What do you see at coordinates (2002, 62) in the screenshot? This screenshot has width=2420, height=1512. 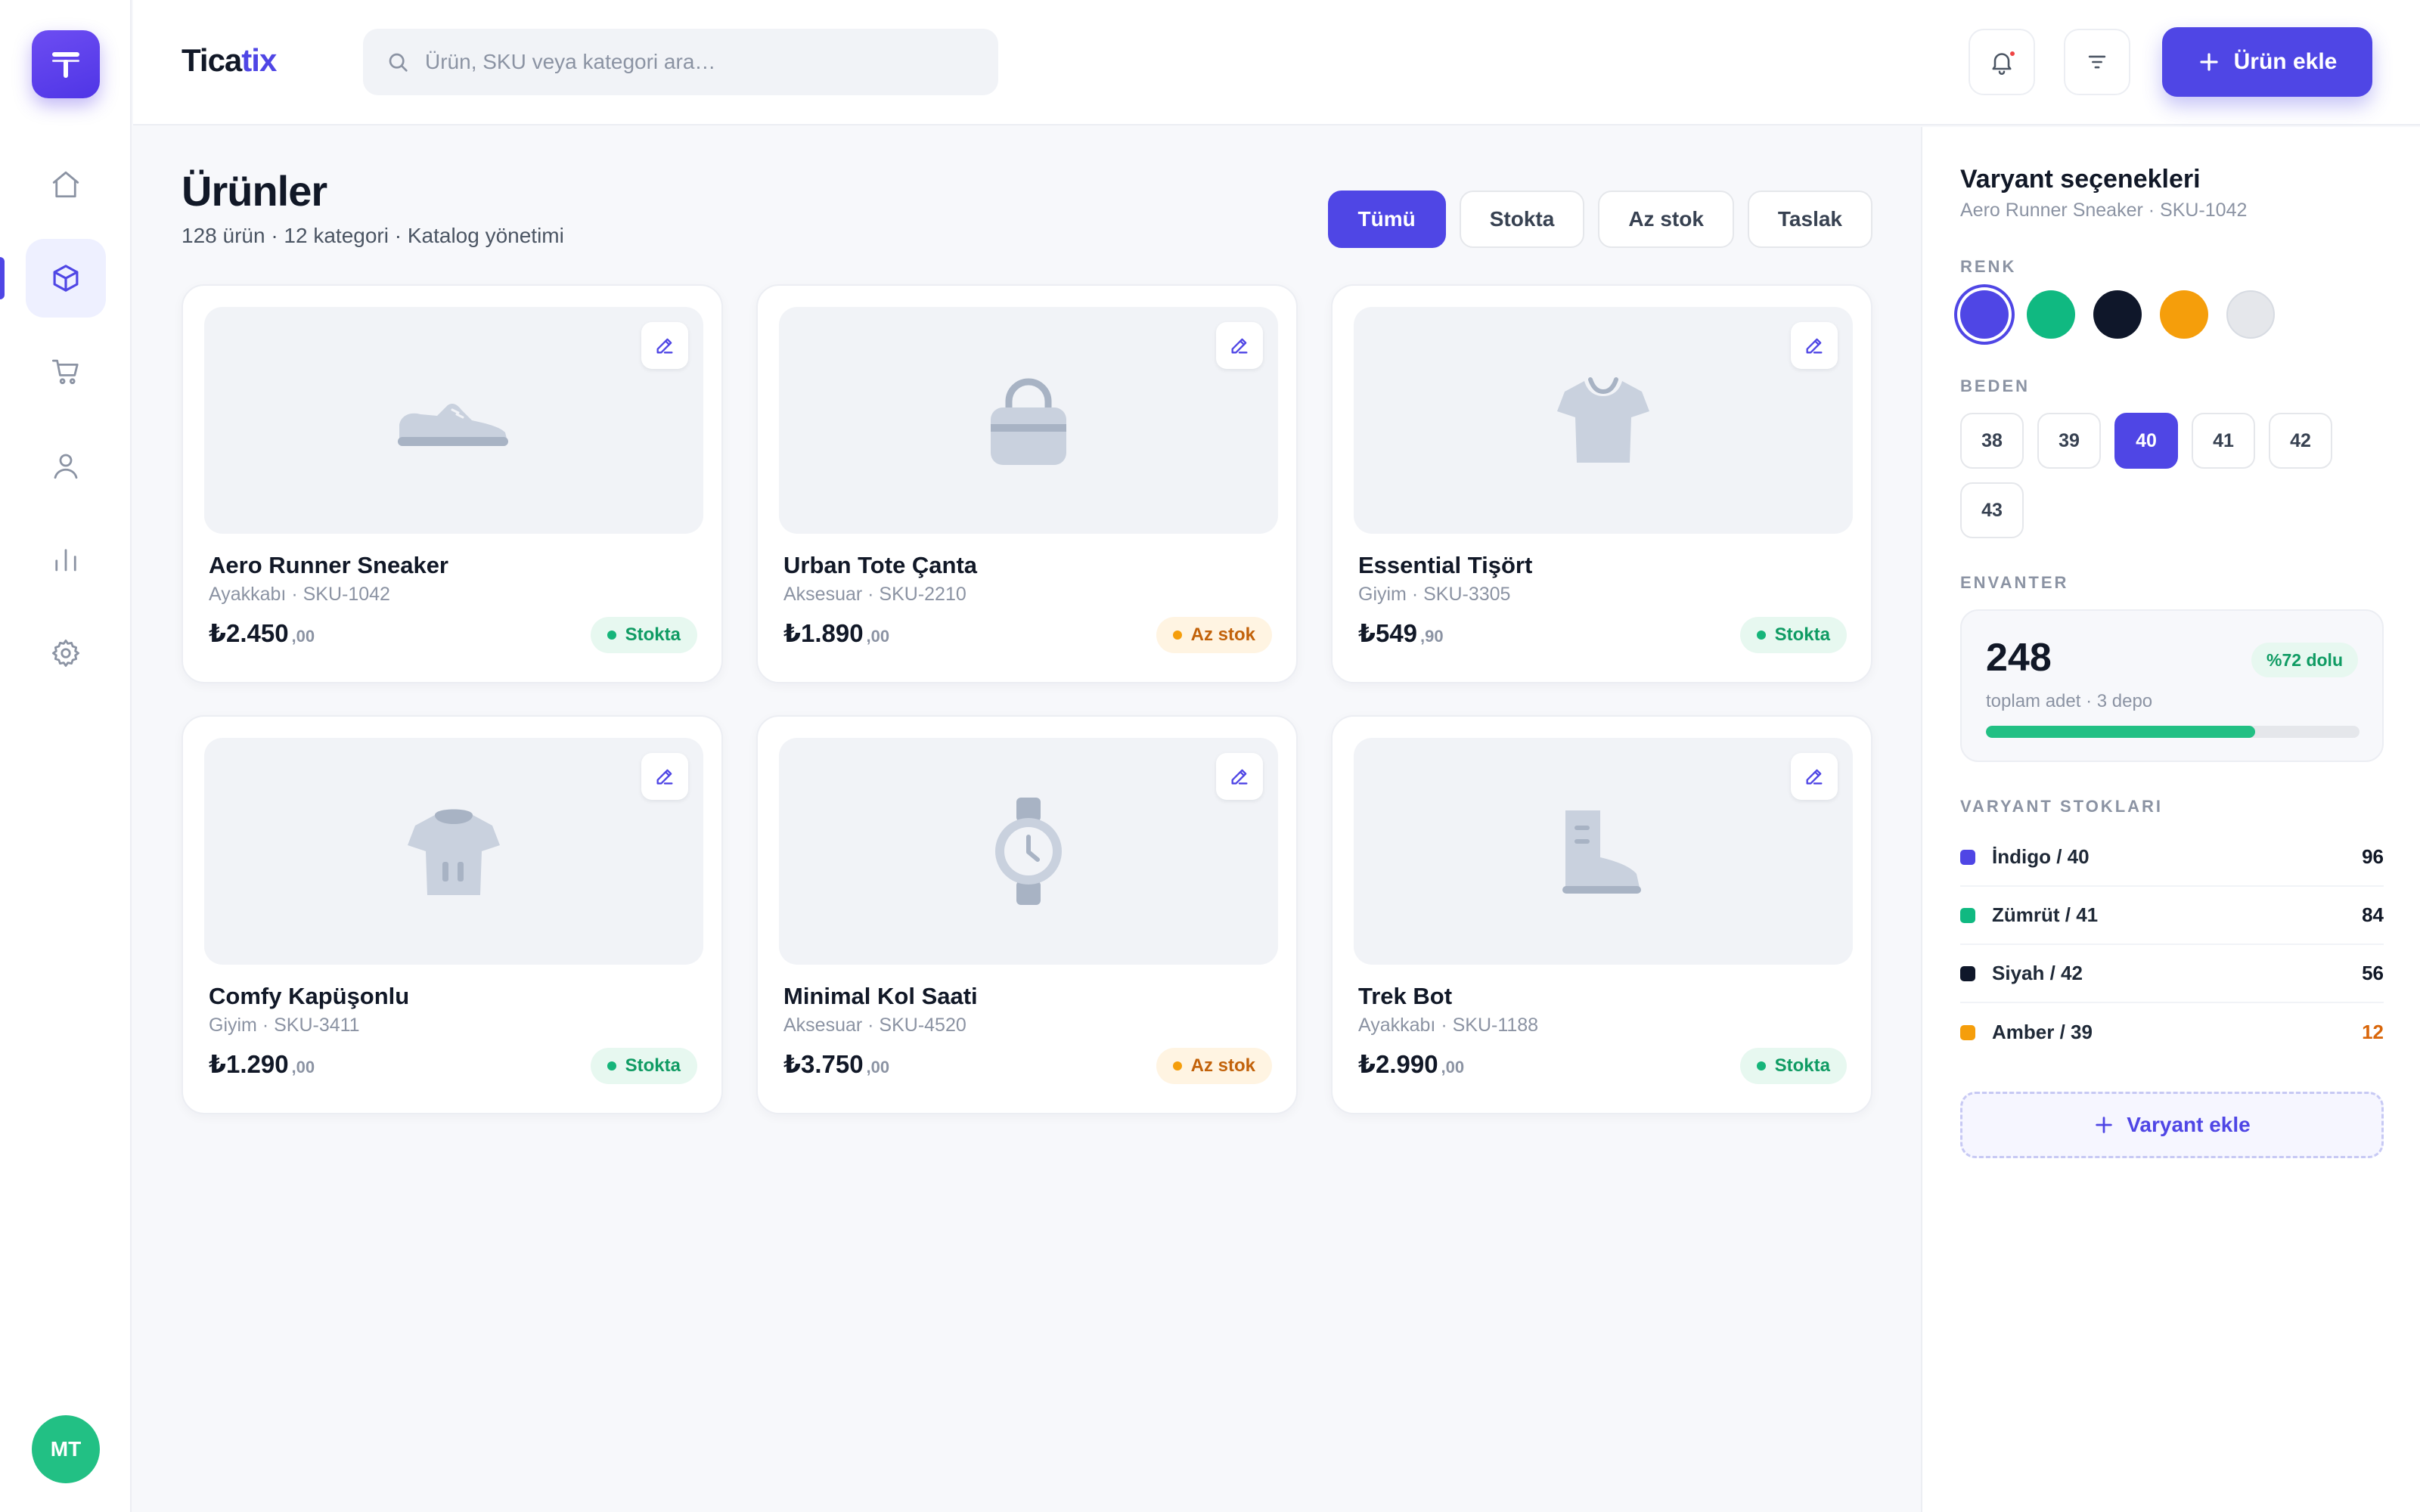 I see `notifications-button` at bounding box center [2002, 62].